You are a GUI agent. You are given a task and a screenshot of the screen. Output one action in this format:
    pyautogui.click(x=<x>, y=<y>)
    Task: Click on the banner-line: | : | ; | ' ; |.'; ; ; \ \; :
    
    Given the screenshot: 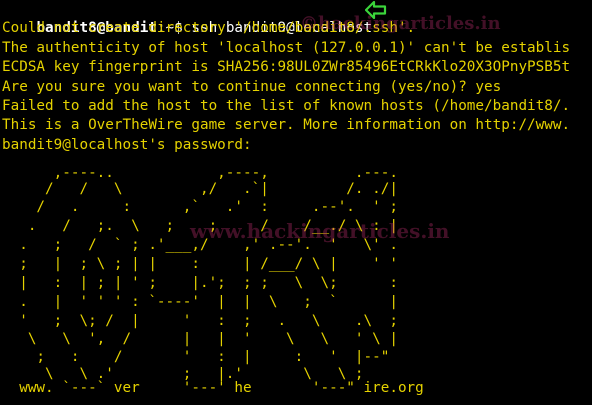 What is the action you would take?
    pyautogui.click(x=200, y=283)
    